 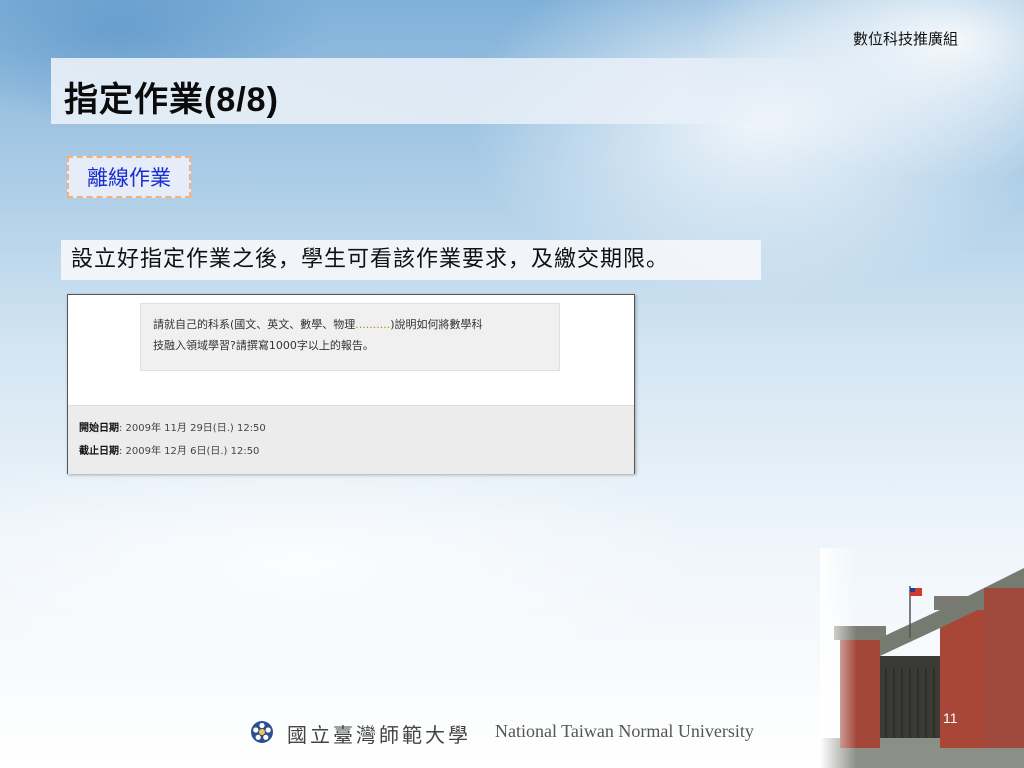 I want to click on requirement-text-b: )說明如何將數學科, so click(x=436, y=324).